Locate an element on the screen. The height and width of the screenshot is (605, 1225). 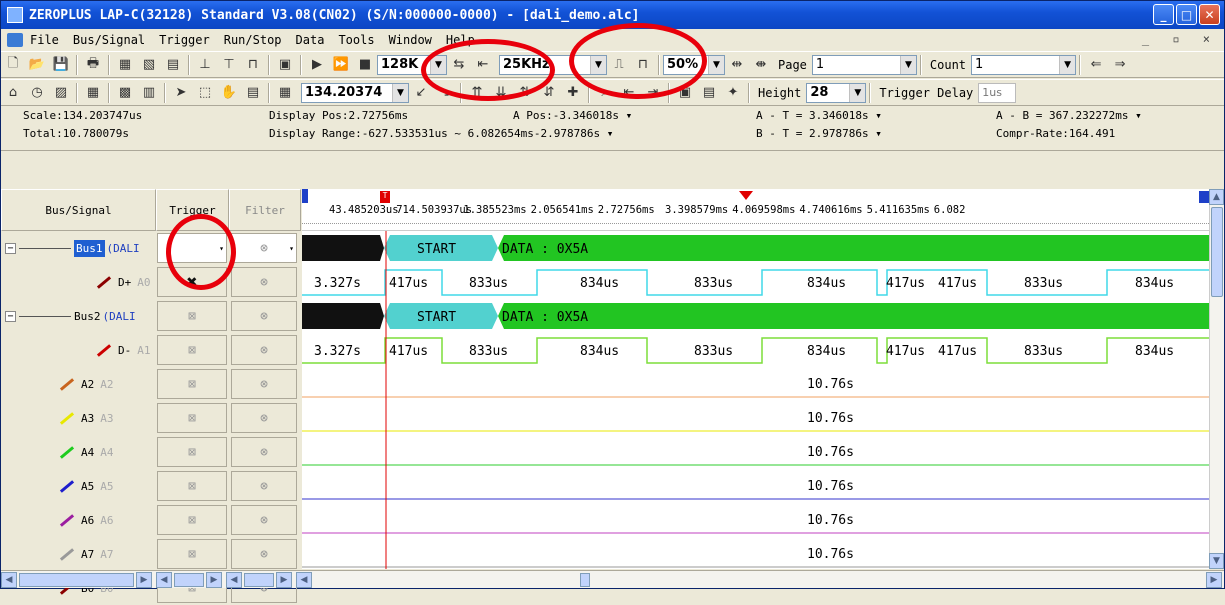
maximize-button: □ is located at coordinates (1186, 14).